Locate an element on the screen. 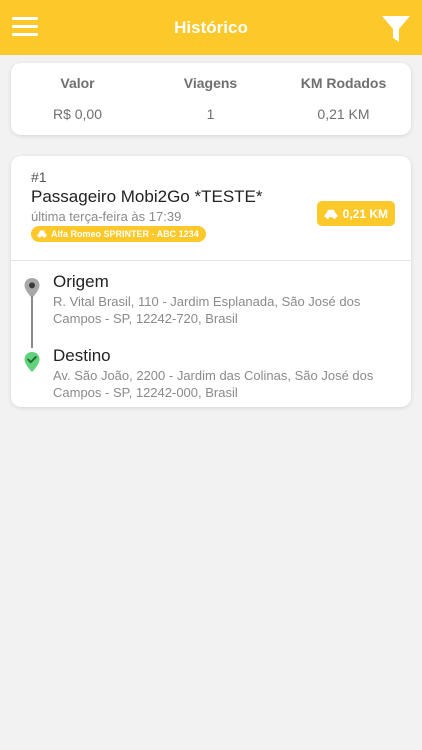 This screenshot has height=750, width=422. summary-km: KM Rodados 0,21 KM is located at coordinates (343, 92).